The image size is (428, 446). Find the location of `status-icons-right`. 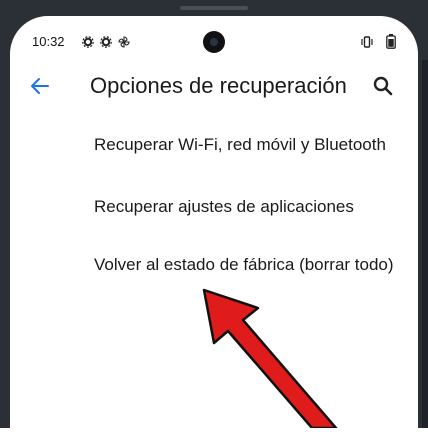

status-icons-right is located at coordinates (378, 44).